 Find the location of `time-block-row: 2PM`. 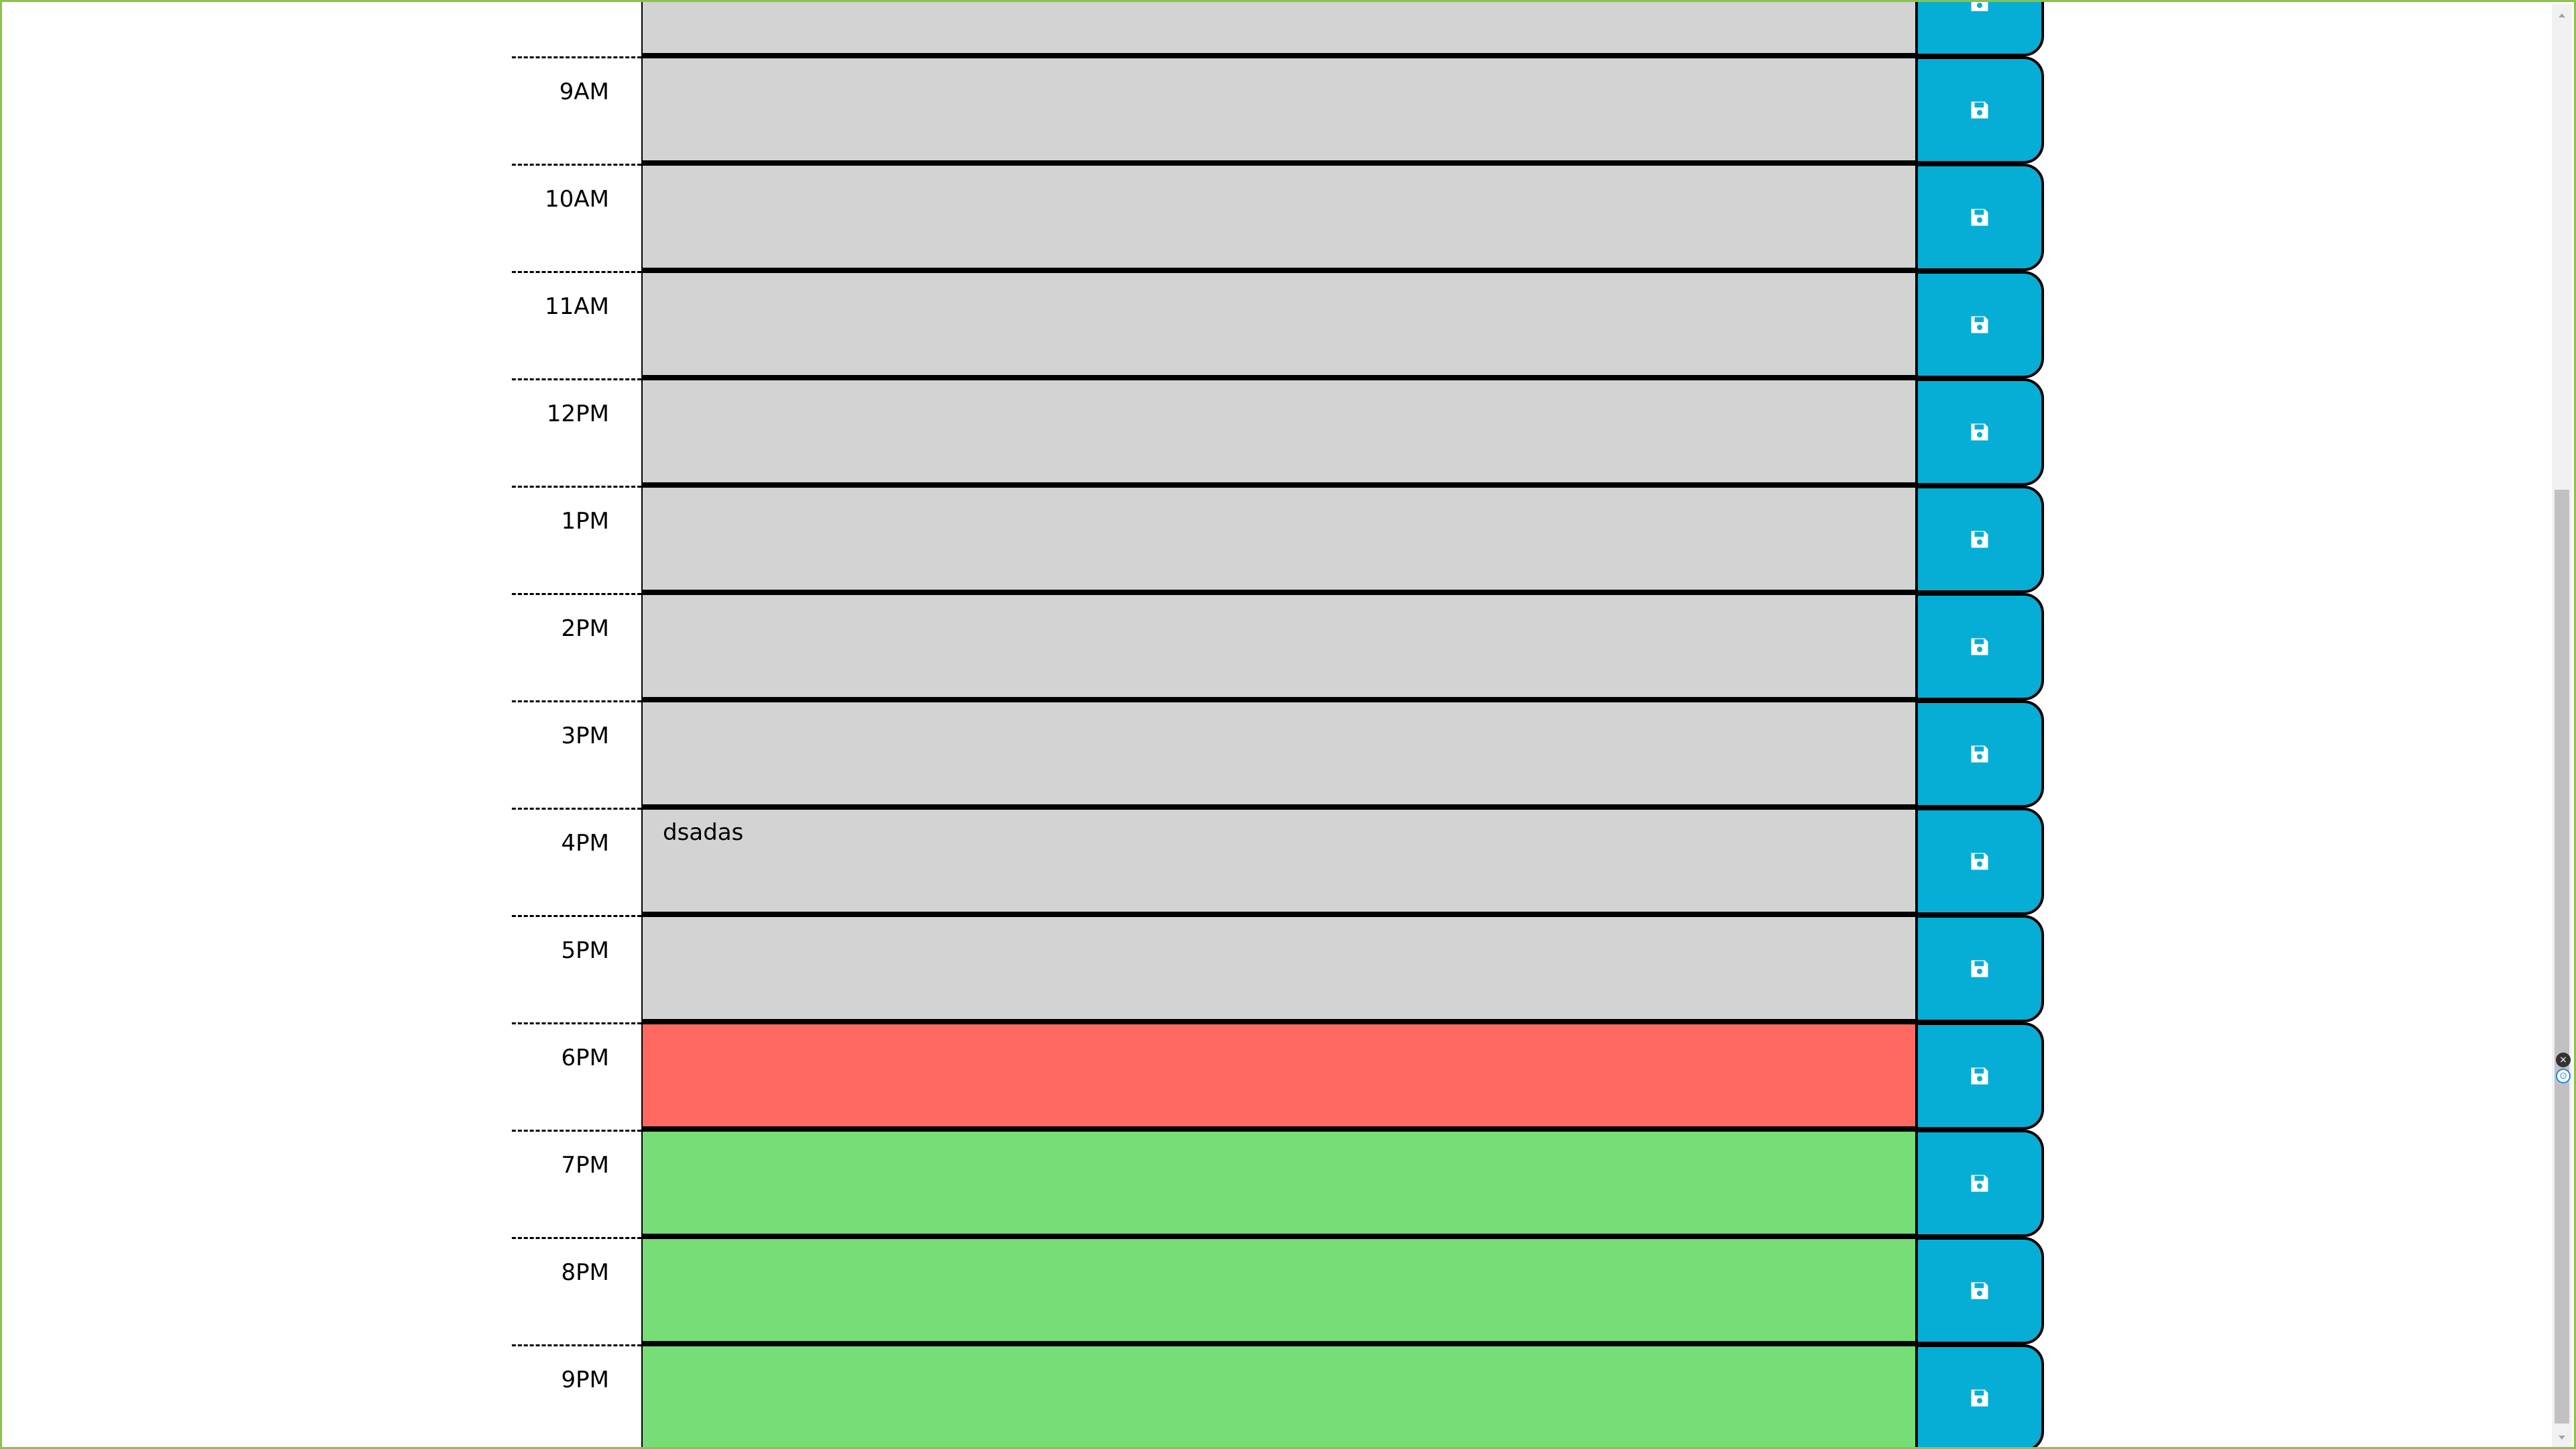

time-block-row: 2PM is located at coordinates (1278, 646).